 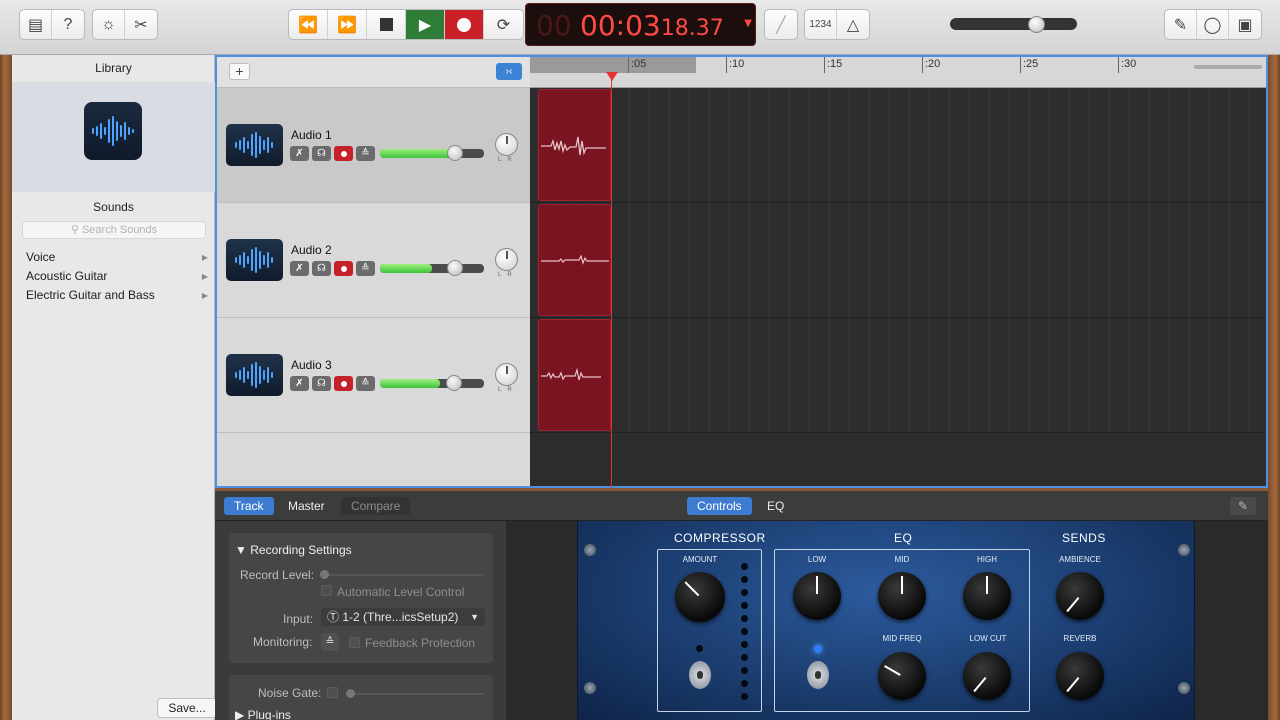 I want to click on high-label: HIGH, so click(x=987, y=559).